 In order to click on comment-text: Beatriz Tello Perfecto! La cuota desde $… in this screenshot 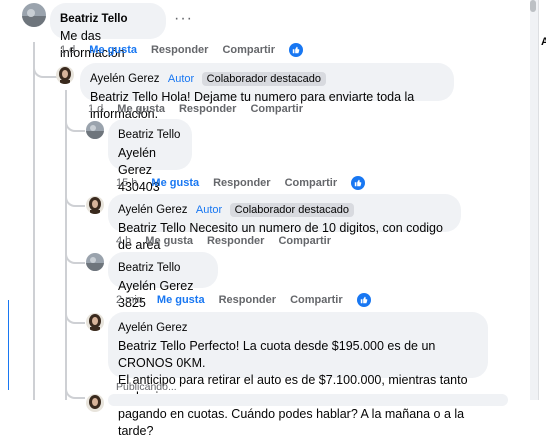, I will do `click(277, 354)`.